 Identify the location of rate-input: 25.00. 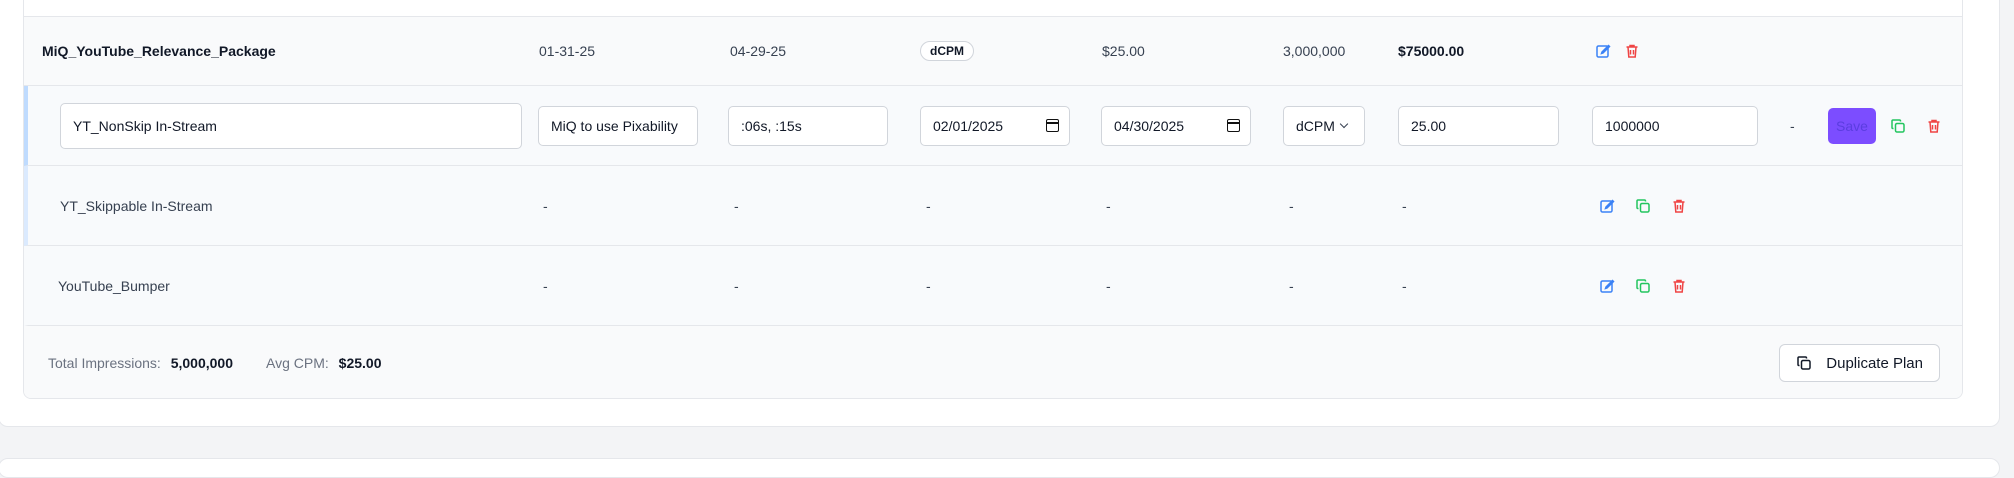
(1478, 125).